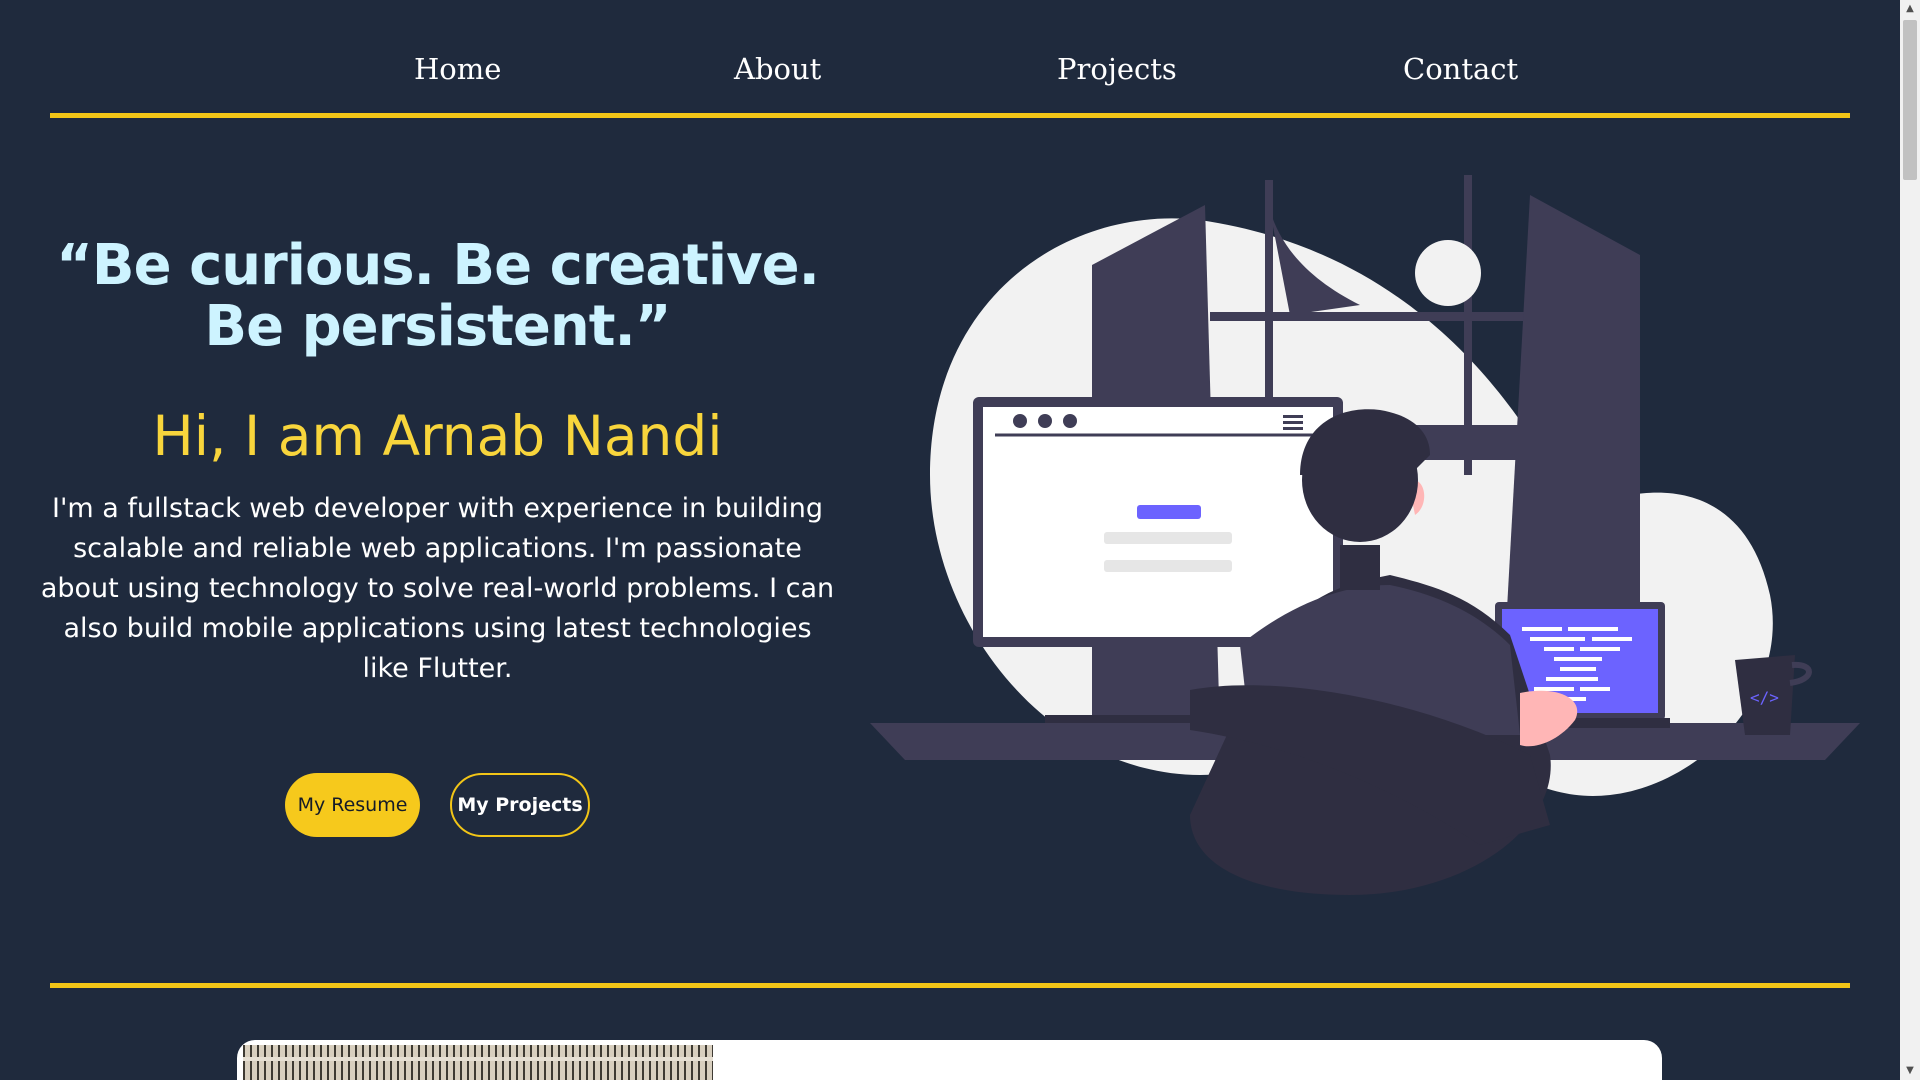 This screenshot has height=1080, width=1920. Describe the element at coordinates (1910, 540) in the screenshot. I see `page-scrollbar: ▲ ▼` at that location.